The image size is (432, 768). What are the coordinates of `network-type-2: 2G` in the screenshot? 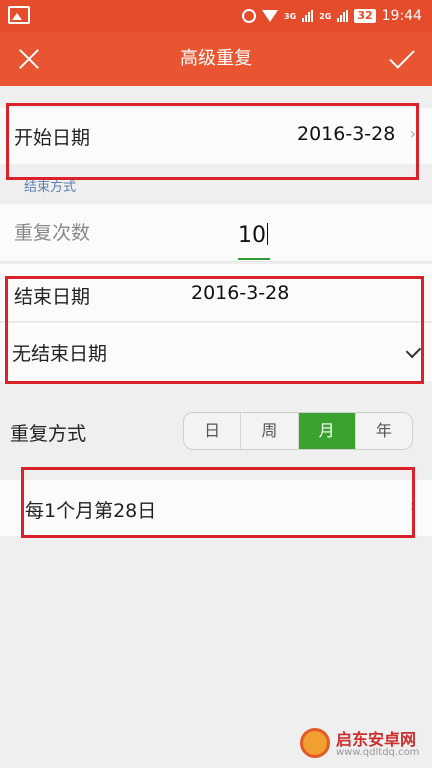 It's located at (325, 16).